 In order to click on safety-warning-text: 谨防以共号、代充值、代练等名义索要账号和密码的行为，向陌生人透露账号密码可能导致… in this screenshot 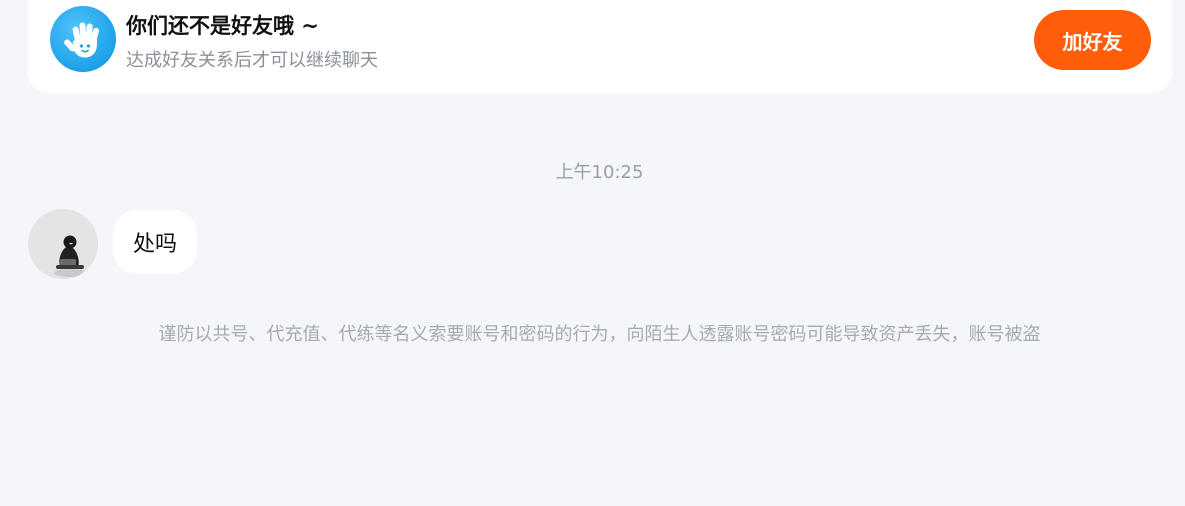, I will do `click(599, 334)`.